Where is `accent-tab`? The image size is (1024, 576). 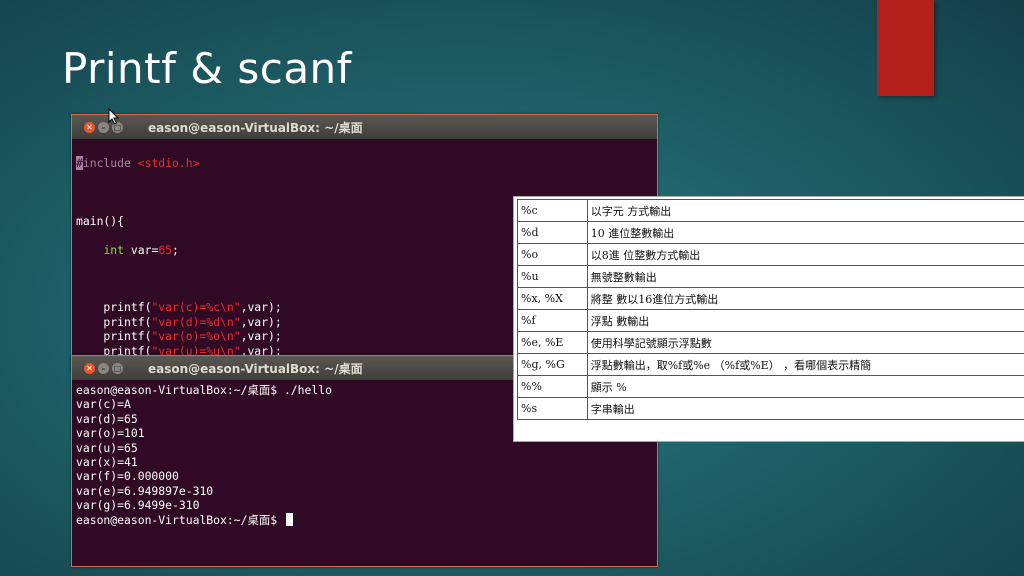
accent-tab is located at coordinates (905, 48).